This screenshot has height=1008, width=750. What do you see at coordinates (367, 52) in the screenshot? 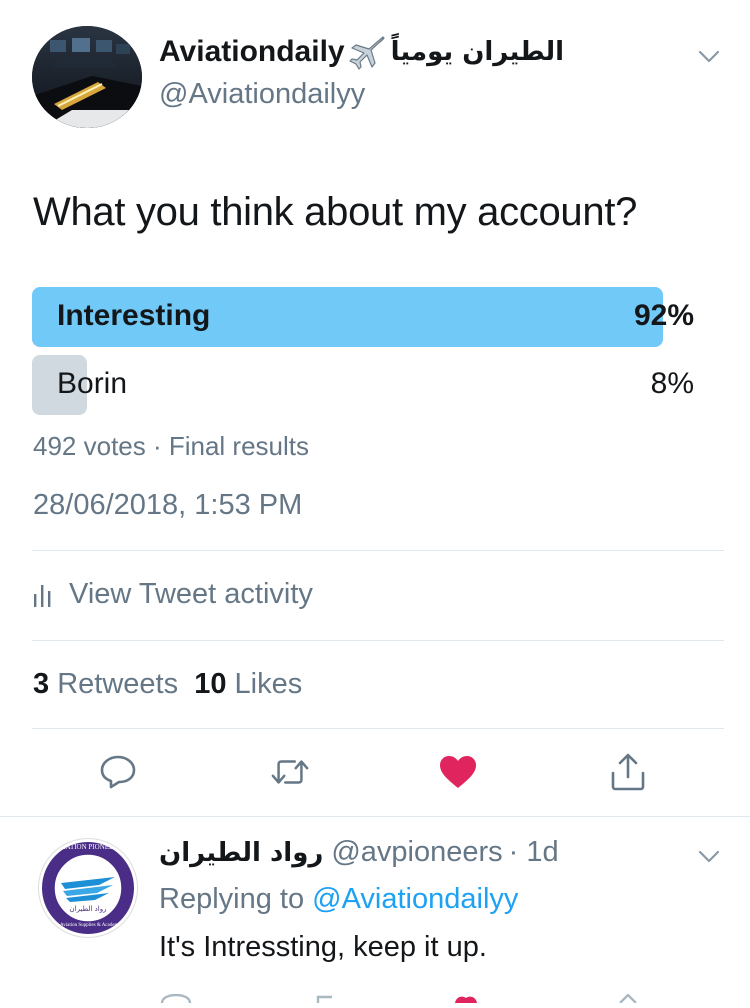
I see `airplane-icon` at bounding box center [367, 52].